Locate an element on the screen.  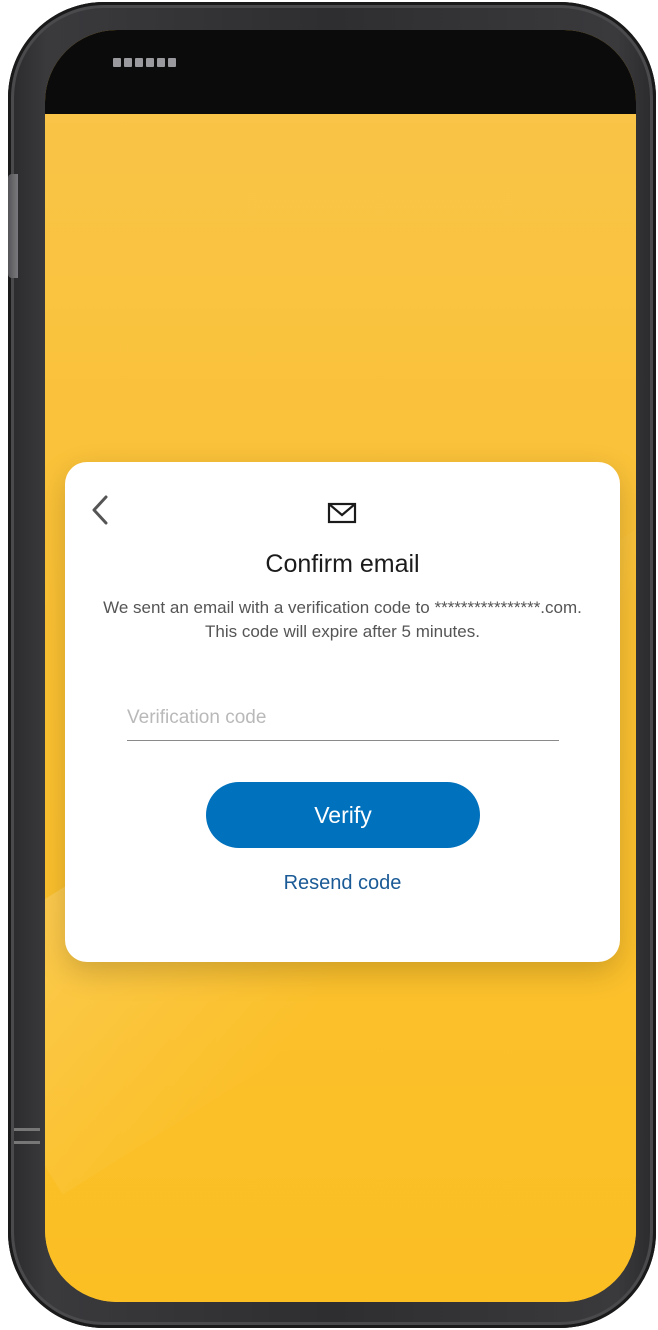
dialog-title: Confirm email is located at coordinates (342, 564).